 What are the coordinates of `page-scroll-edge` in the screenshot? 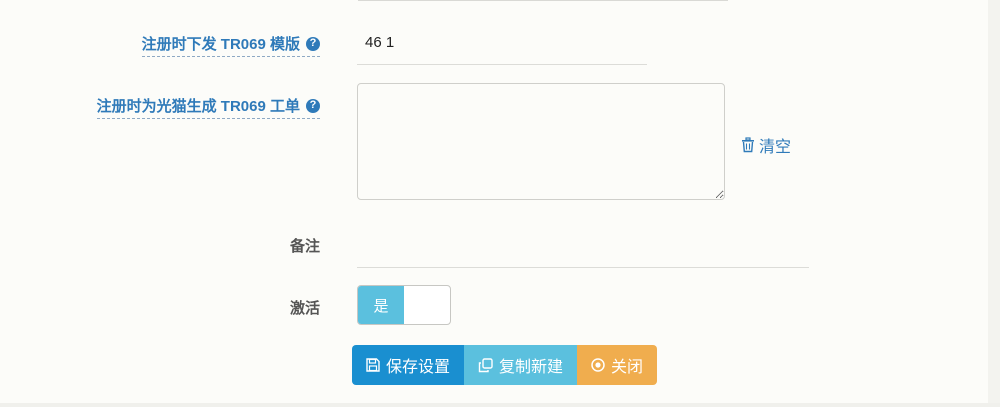 It's located at (994, 203).